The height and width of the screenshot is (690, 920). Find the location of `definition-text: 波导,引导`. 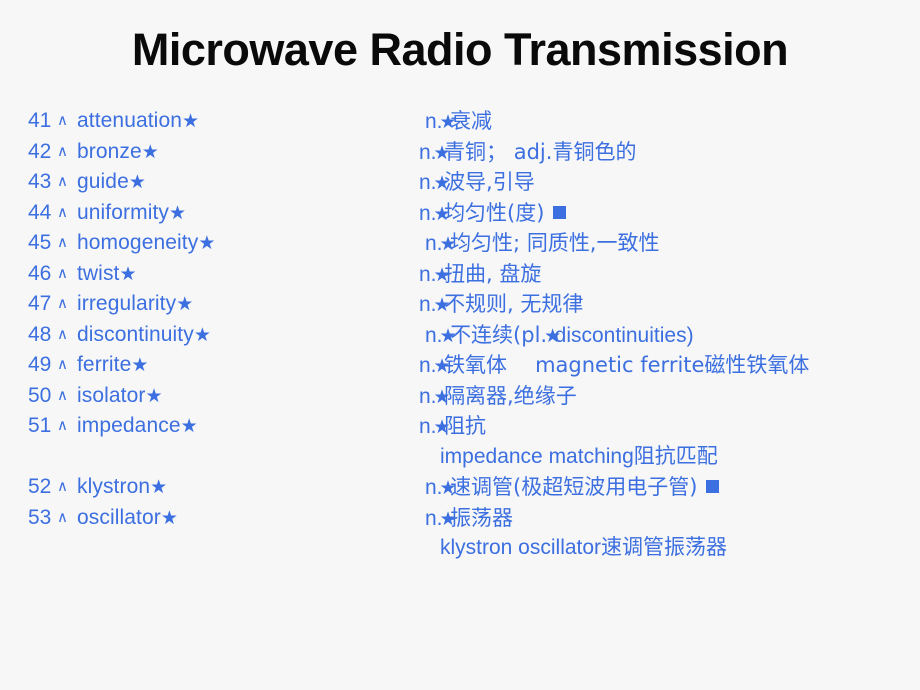

definition-text: 波导,引导 is located at coordinates (489, 182).